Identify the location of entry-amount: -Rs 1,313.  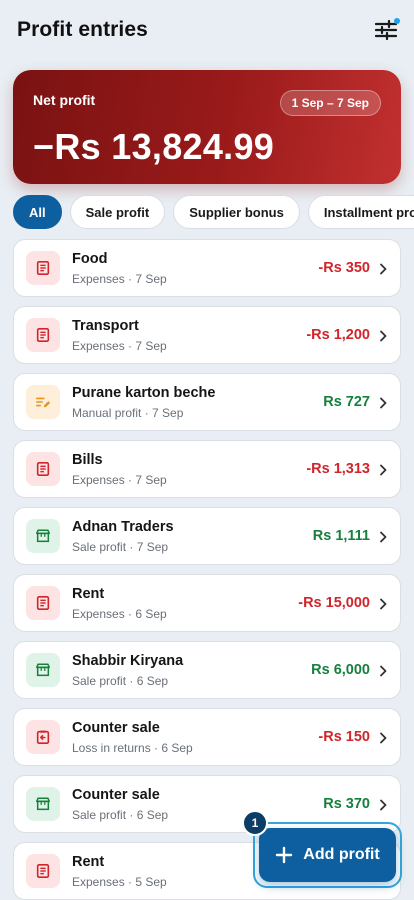
(338, 469).